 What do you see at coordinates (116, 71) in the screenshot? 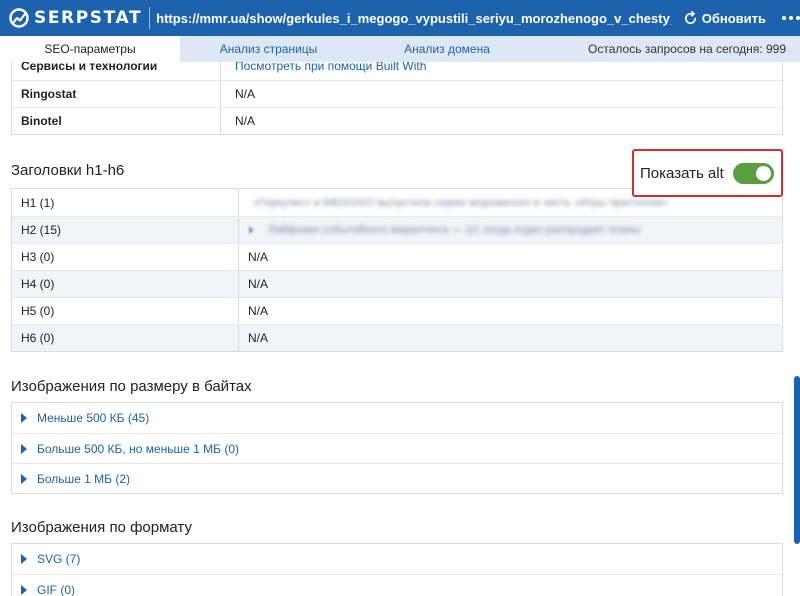
I see `row-name: Сервисы и технологии` at bounding box center [116, 71].